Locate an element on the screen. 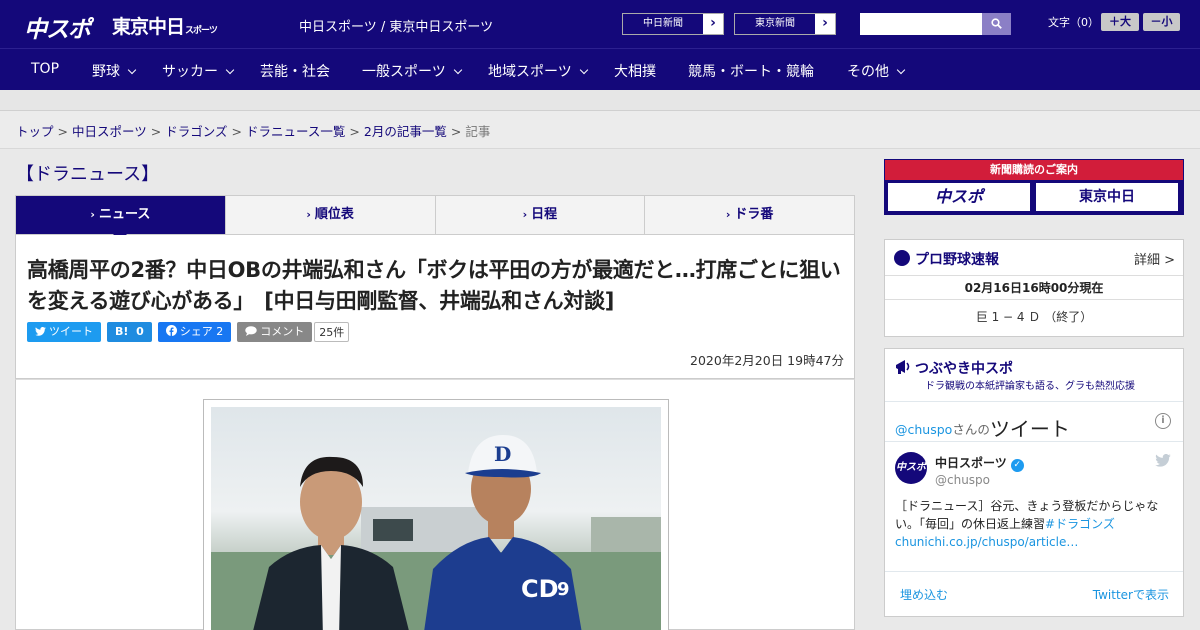 This screenshot has width=1200, height=630. chunichi-shimbun-link: 中日新聞 › is located at coordinates (673, 24).